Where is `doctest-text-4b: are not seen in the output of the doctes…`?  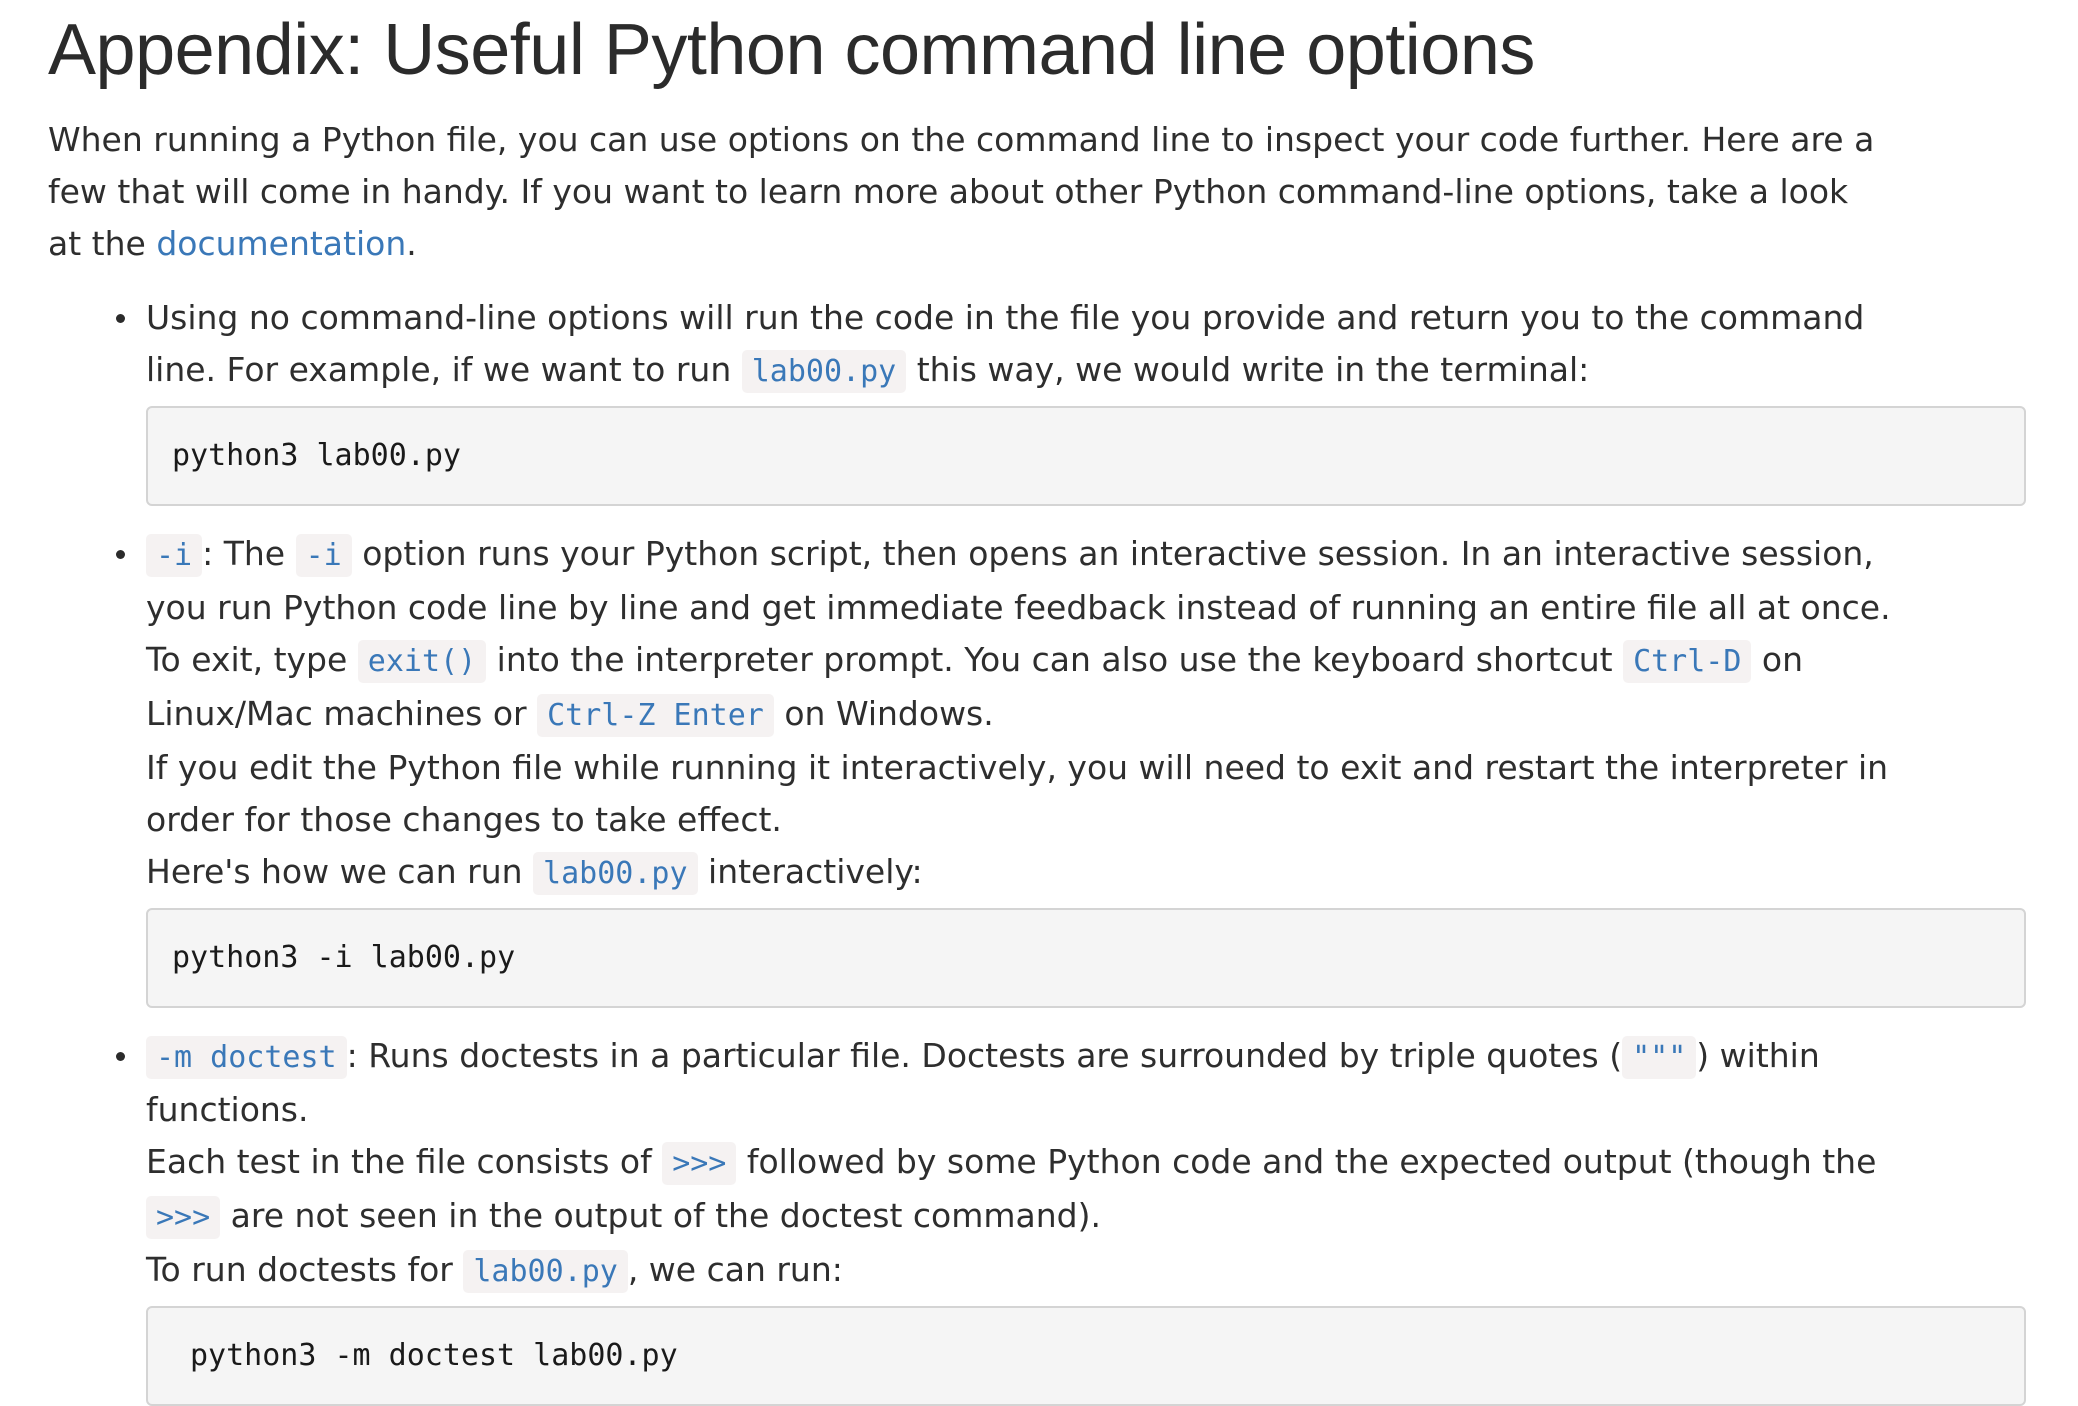
doctest-text-4b: are not seen in the output of the doctes… is located at coordinates (660, 1215).